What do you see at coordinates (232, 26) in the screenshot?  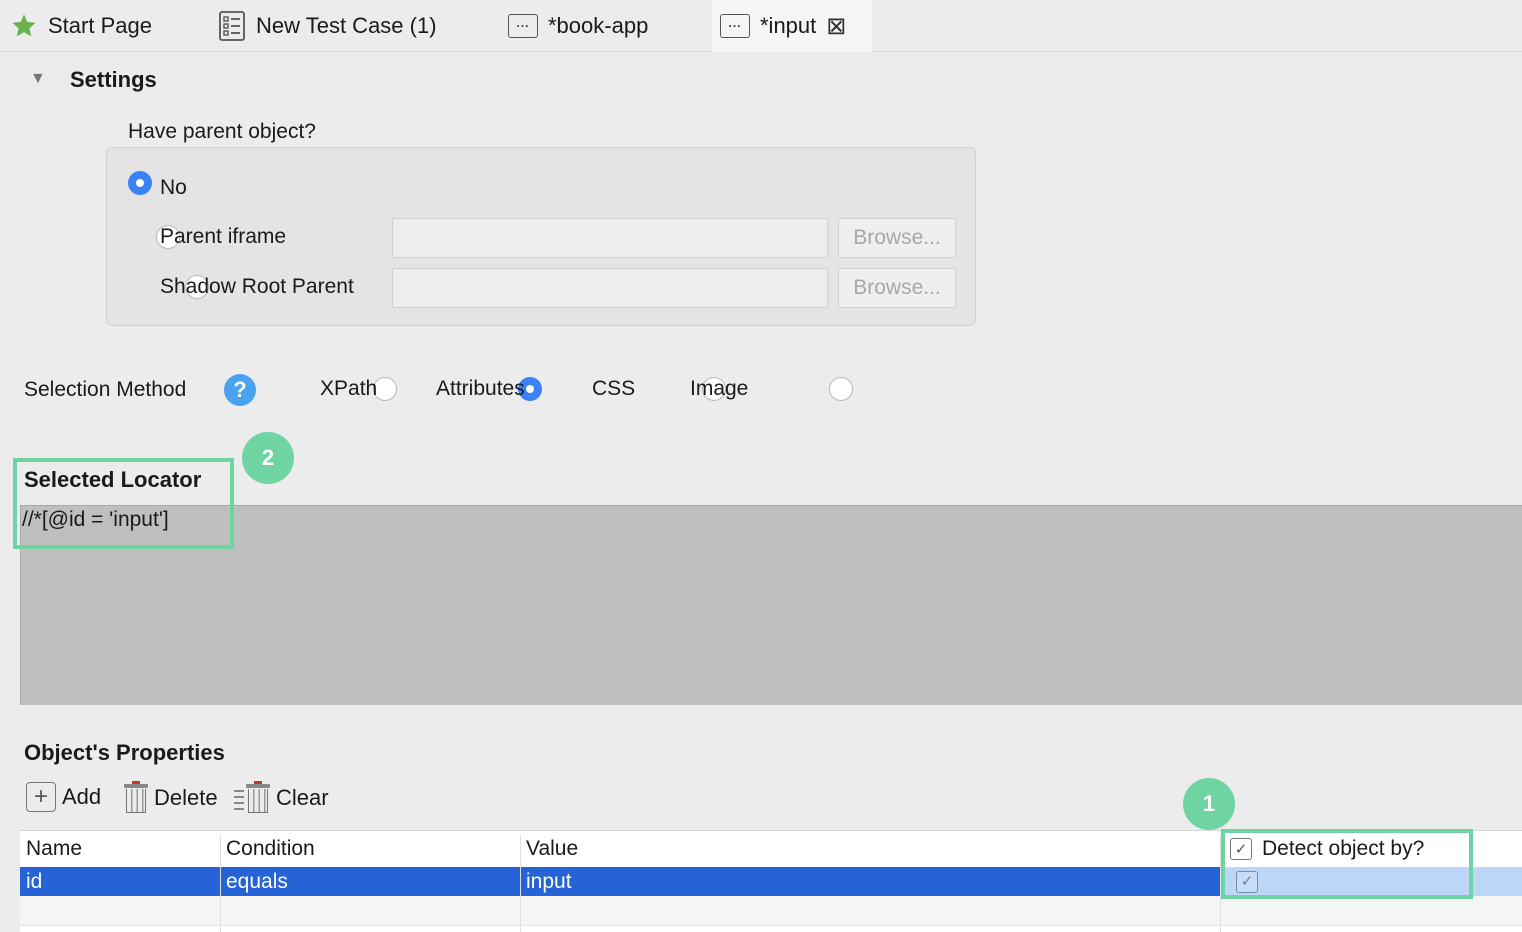 I see `test-case-icon` at bounding box center [232, 26].